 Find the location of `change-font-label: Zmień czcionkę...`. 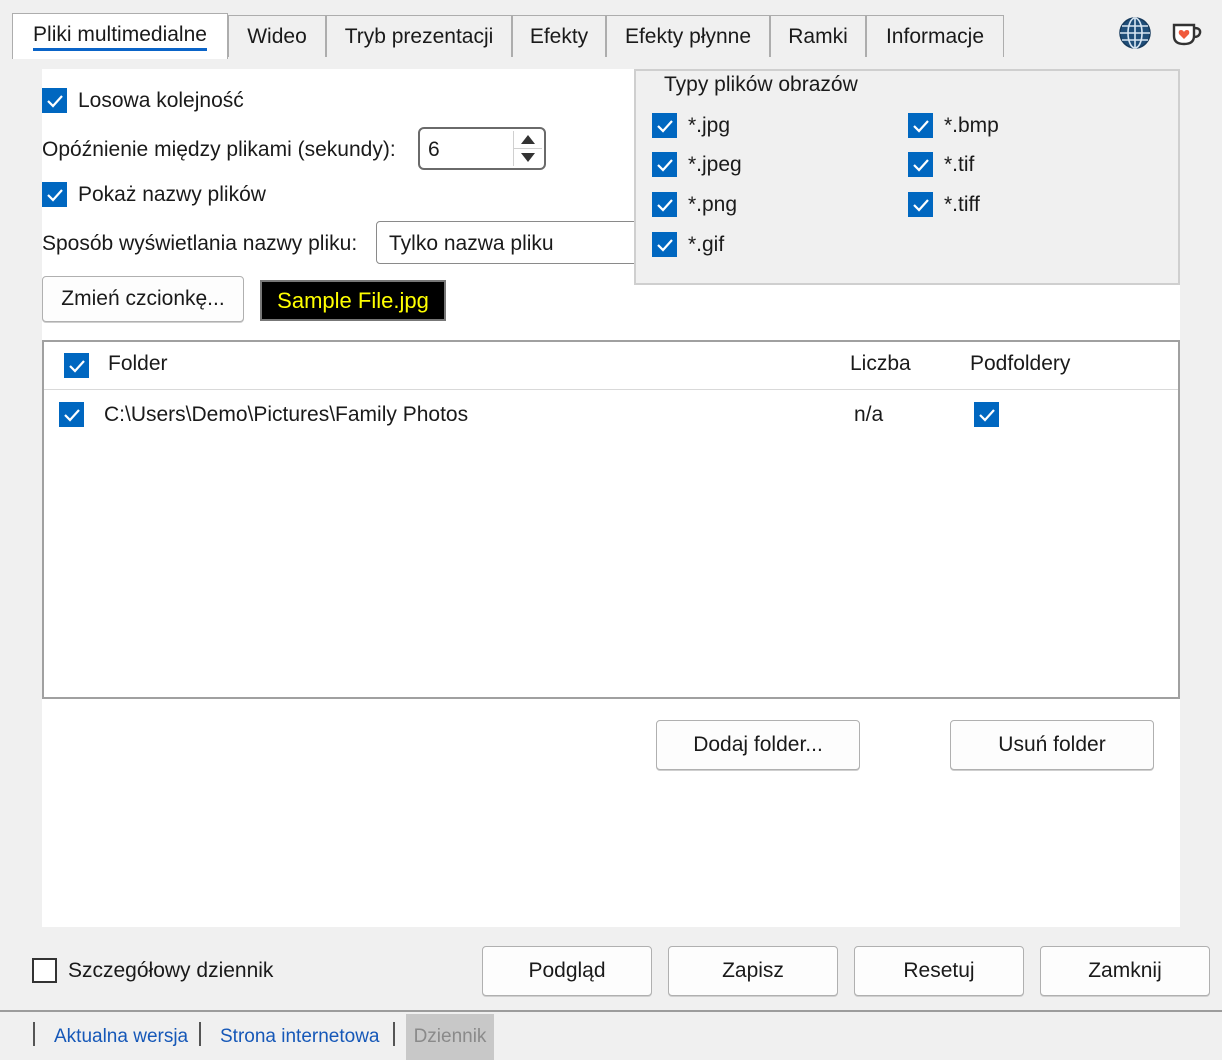

change-font-label: Zmień czcionkę... is located at coordinates (143, 298).